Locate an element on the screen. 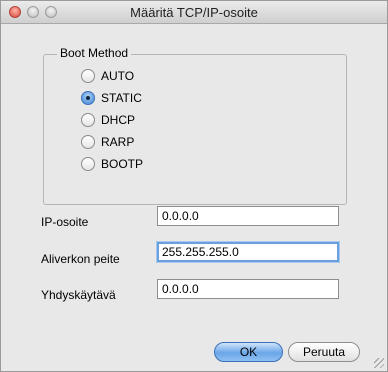 The height and width of the screenshot is (372, 388). radio-auto: AUTO is located at coordinates (107, 76).